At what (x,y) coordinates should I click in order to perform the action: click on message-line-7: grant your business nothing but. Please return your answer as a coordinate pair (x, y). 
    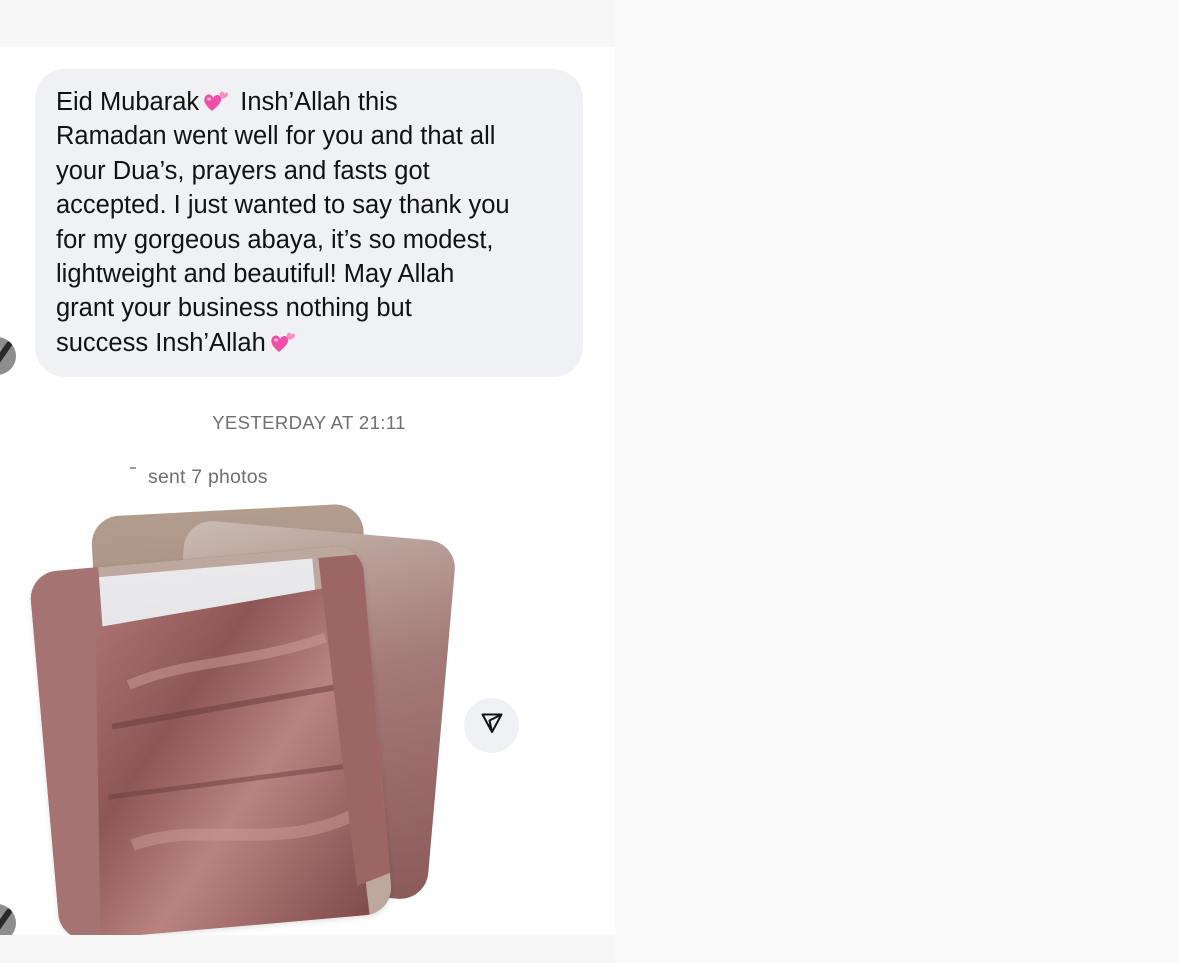
    Looking at the image, I should click on (234, 308).